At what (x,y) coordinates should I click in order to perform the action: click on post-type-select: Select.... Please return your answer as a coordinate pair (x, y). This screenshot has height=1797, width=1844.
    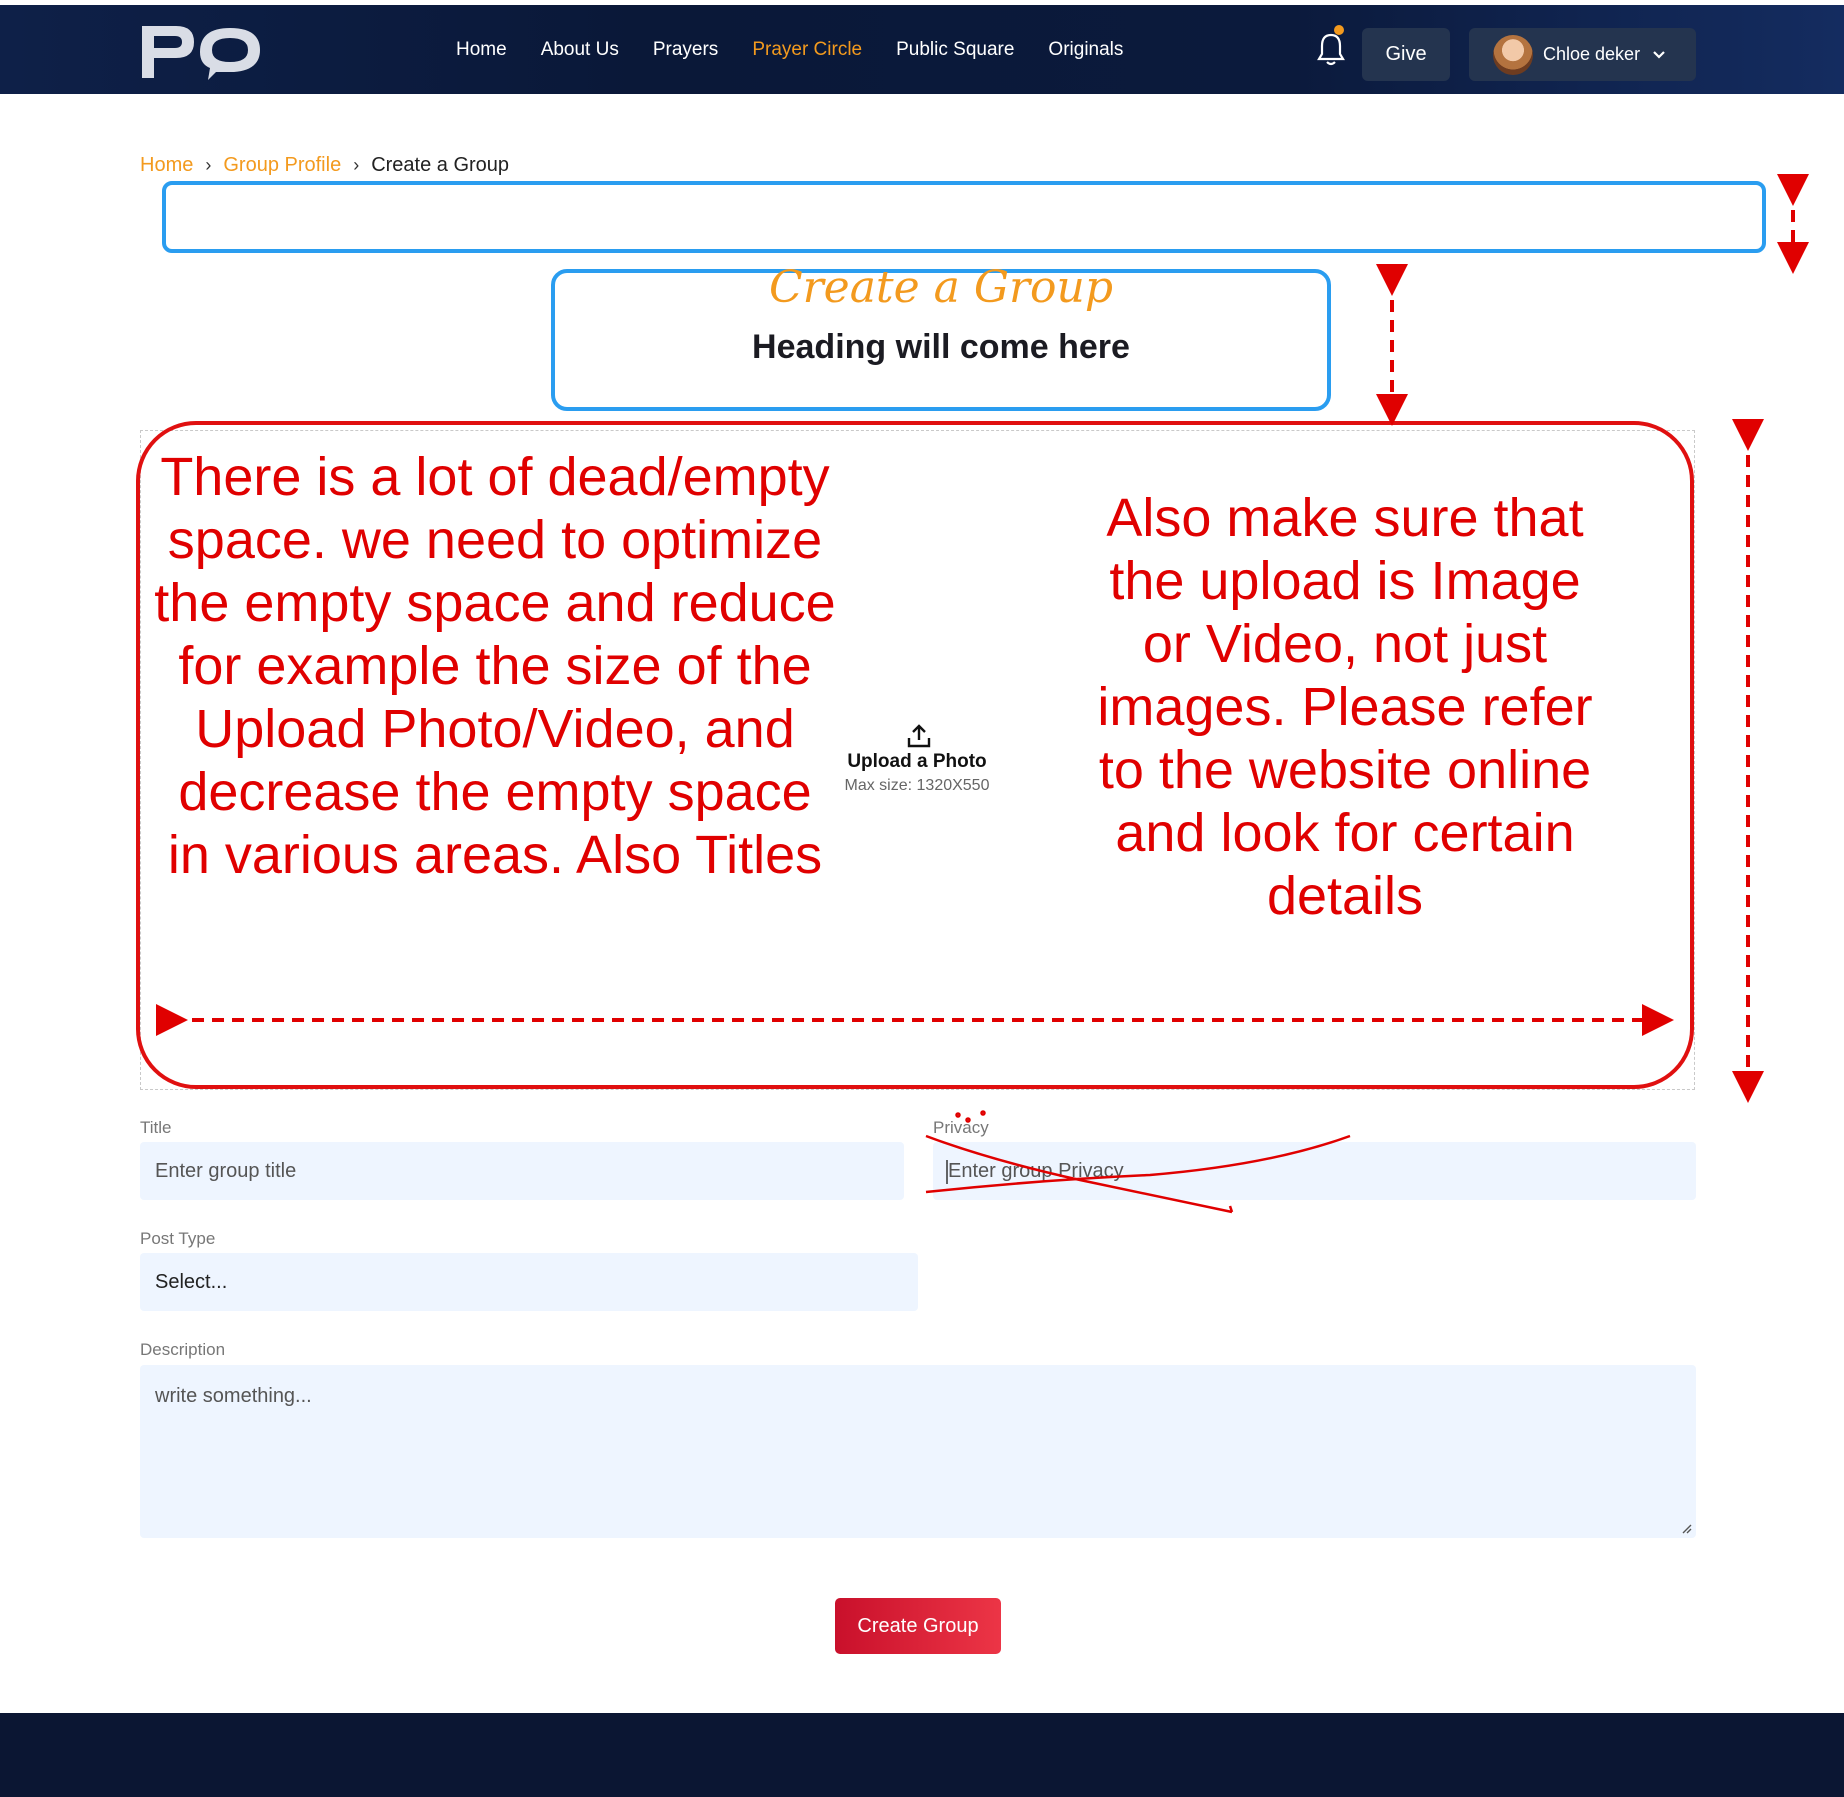
    Looking at the image, I should click on (529, 1282).